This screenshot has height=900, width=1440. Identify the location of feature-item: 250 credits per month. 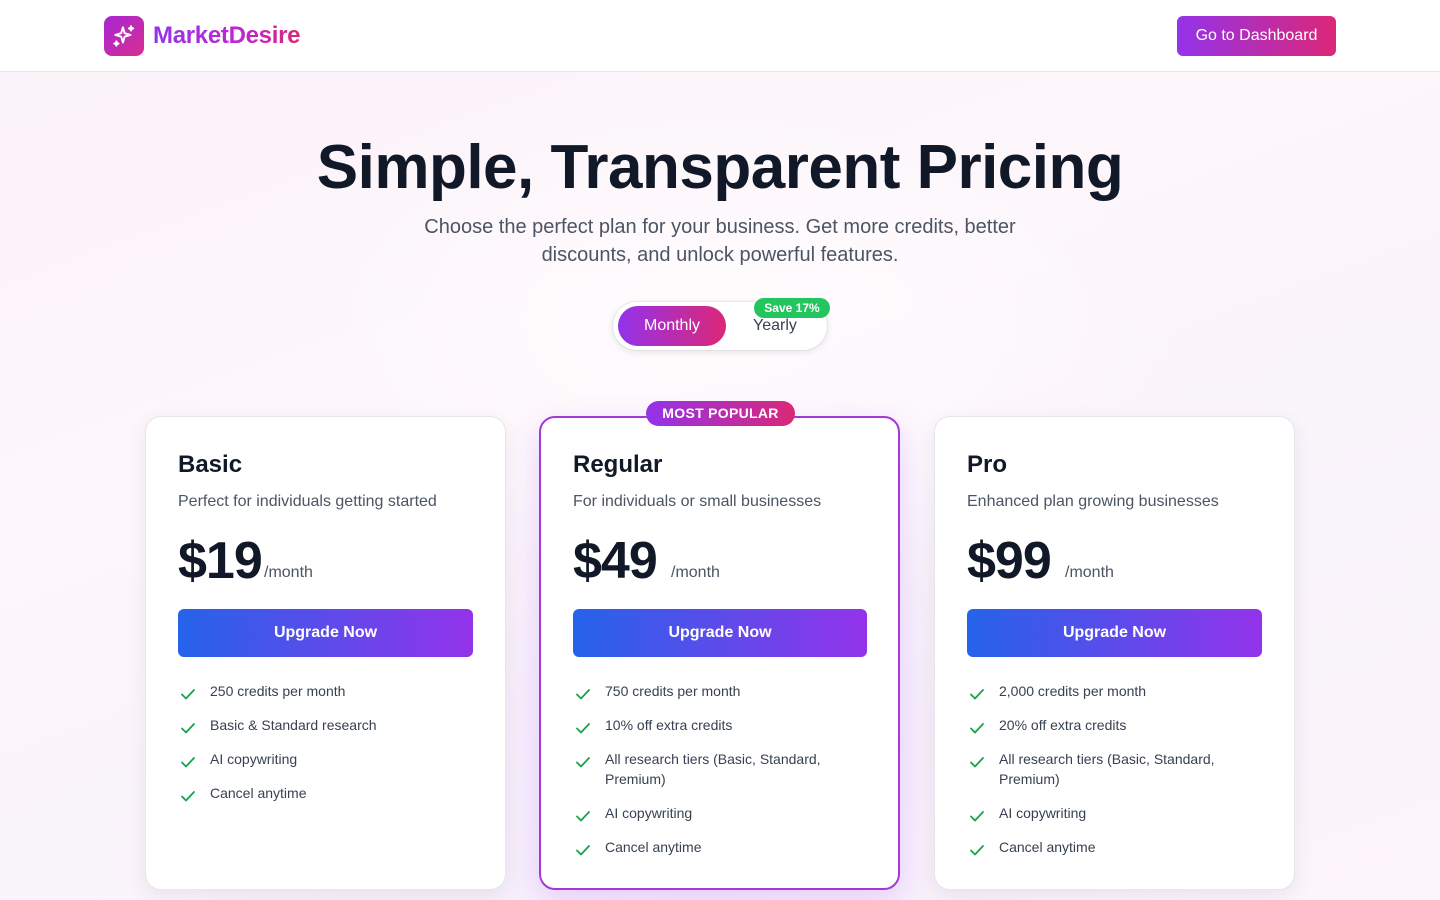
(313, 691).